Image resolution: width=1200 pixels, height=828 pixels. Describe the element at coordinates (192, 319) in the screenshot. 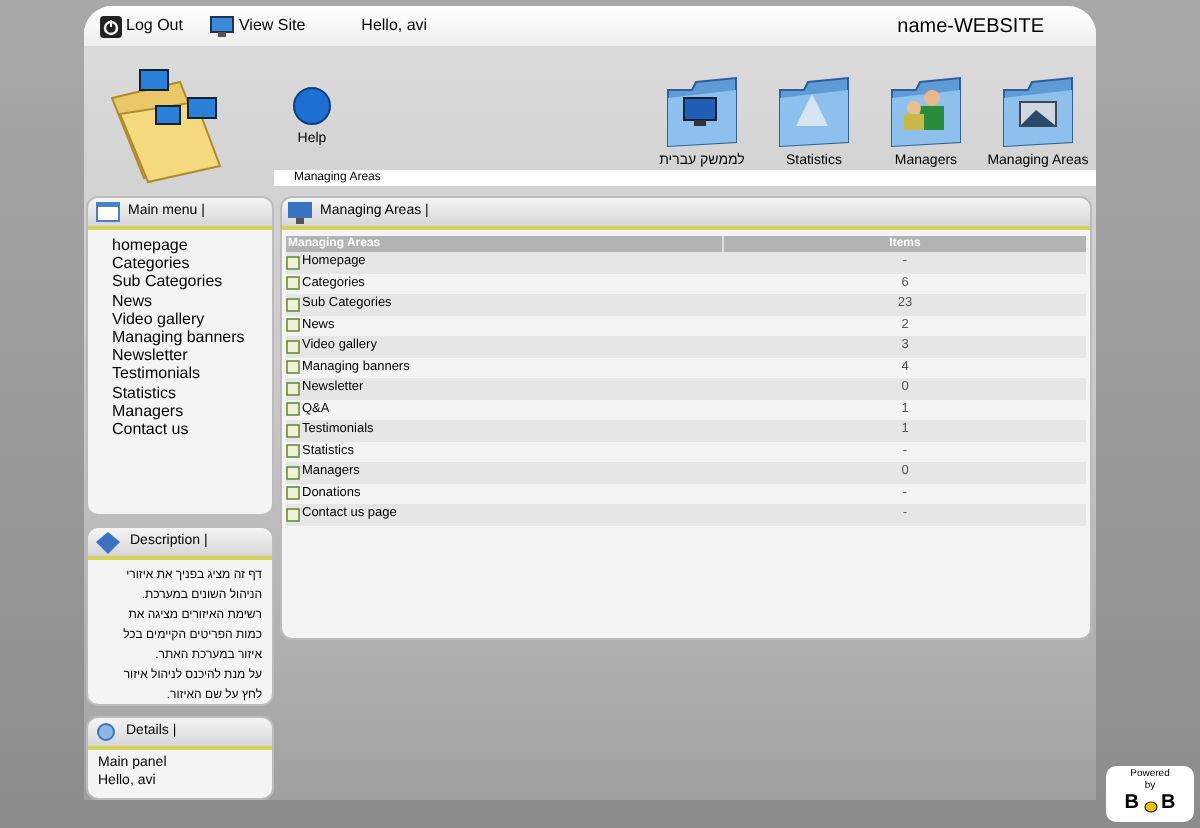

I see `menu-link: Video gallery` at that location.